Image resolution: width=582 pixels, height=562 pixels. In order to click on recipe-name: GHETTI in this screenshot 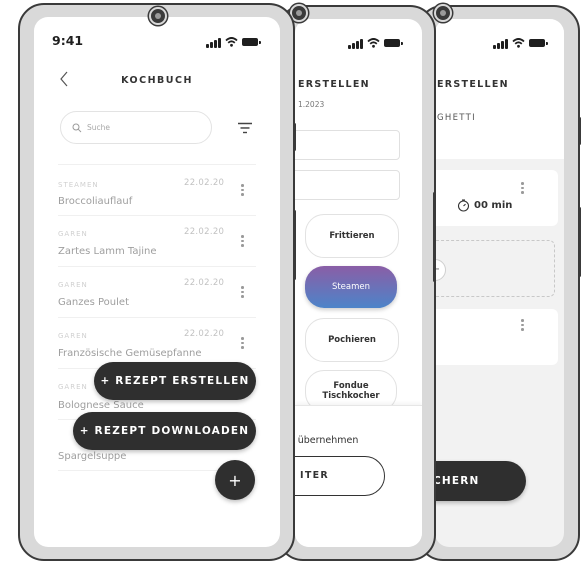, I will do `click(456, 118)`.